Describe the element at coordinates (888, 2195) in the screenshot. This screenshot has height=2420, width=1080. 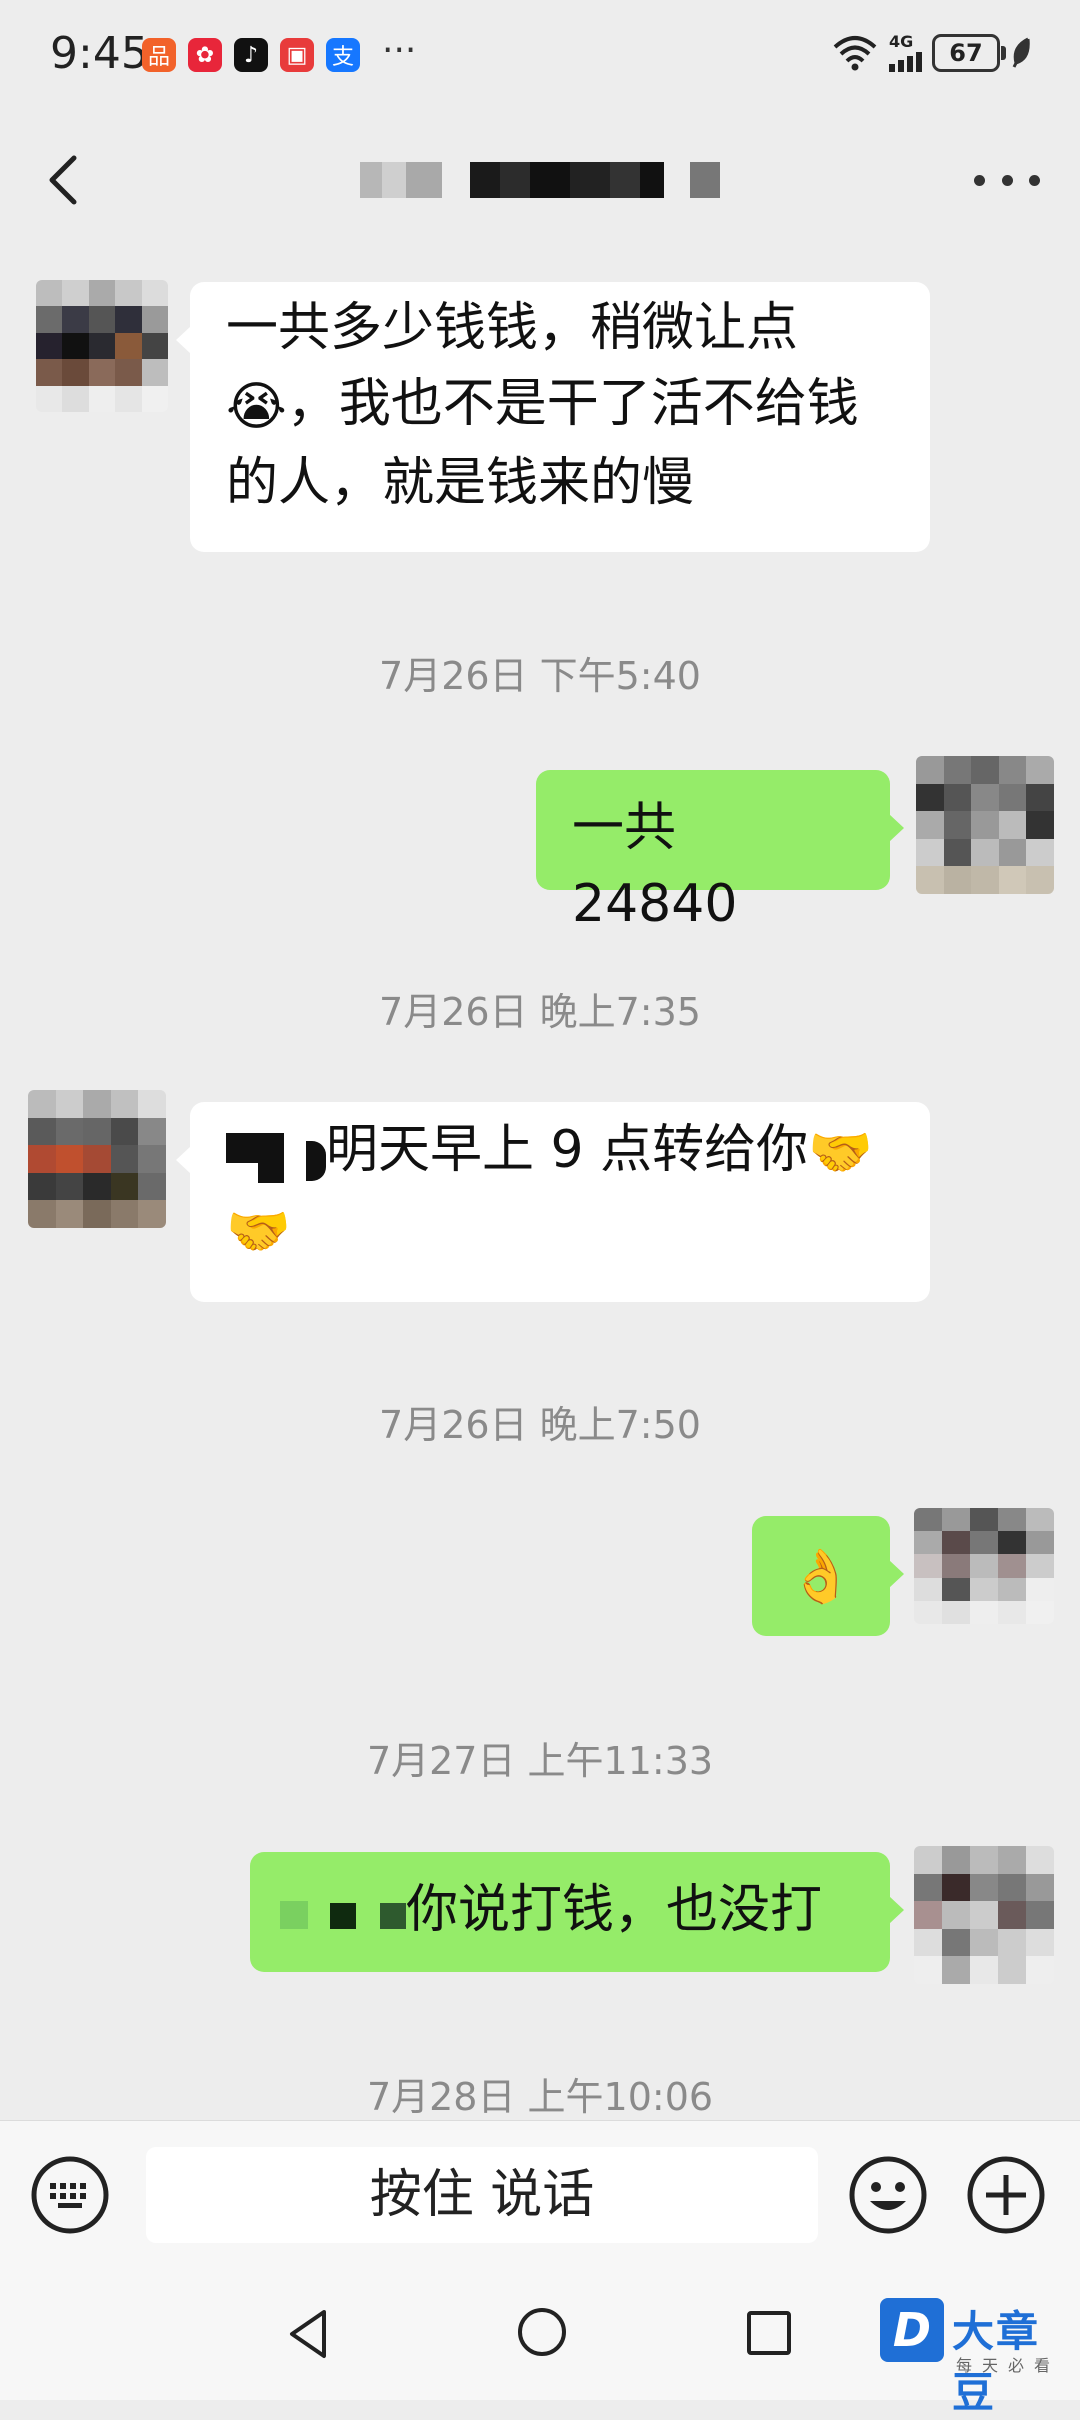
I see `smiley-icon` at that location.